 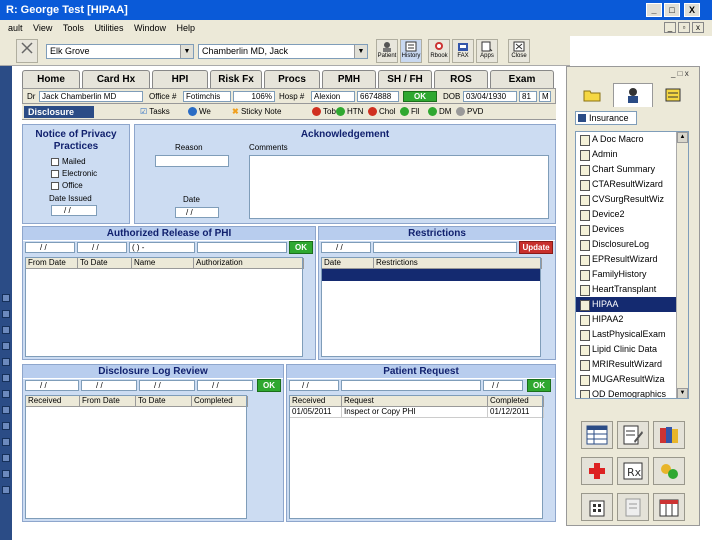 I want to click on list-item: MUGAResultWiza, so click(x=627, y=379).